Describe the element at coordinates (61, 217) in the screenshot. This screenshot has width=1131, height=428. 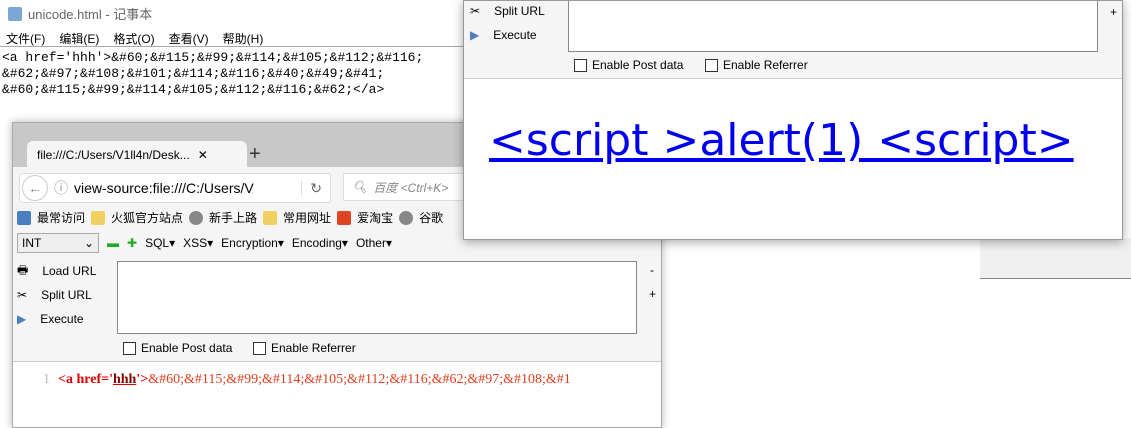
I see `bookmark: 最常访问` at that location.